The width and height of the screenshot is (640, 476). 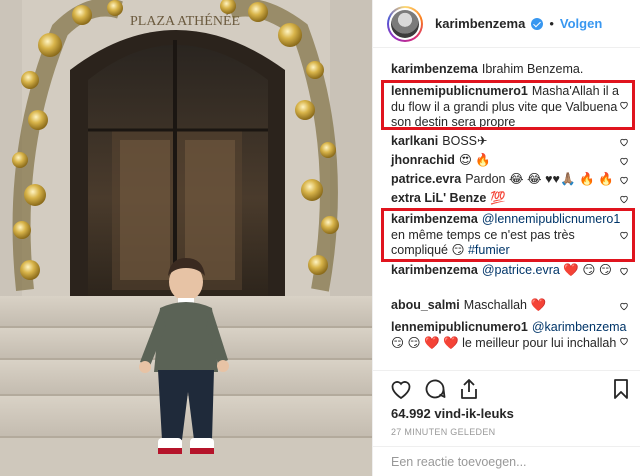 I want to click on comment-username: patrice.evra, so click(x=426, y=179).